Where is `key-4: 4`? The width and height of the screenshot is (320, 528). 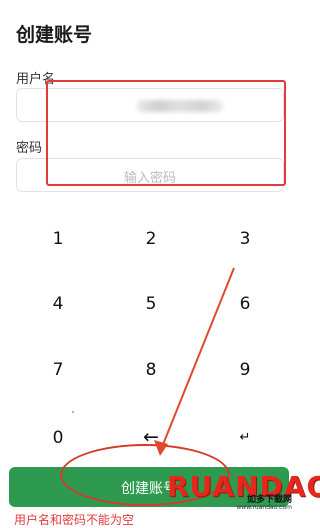
key-4: 4 is located at coordinates (58, 304).